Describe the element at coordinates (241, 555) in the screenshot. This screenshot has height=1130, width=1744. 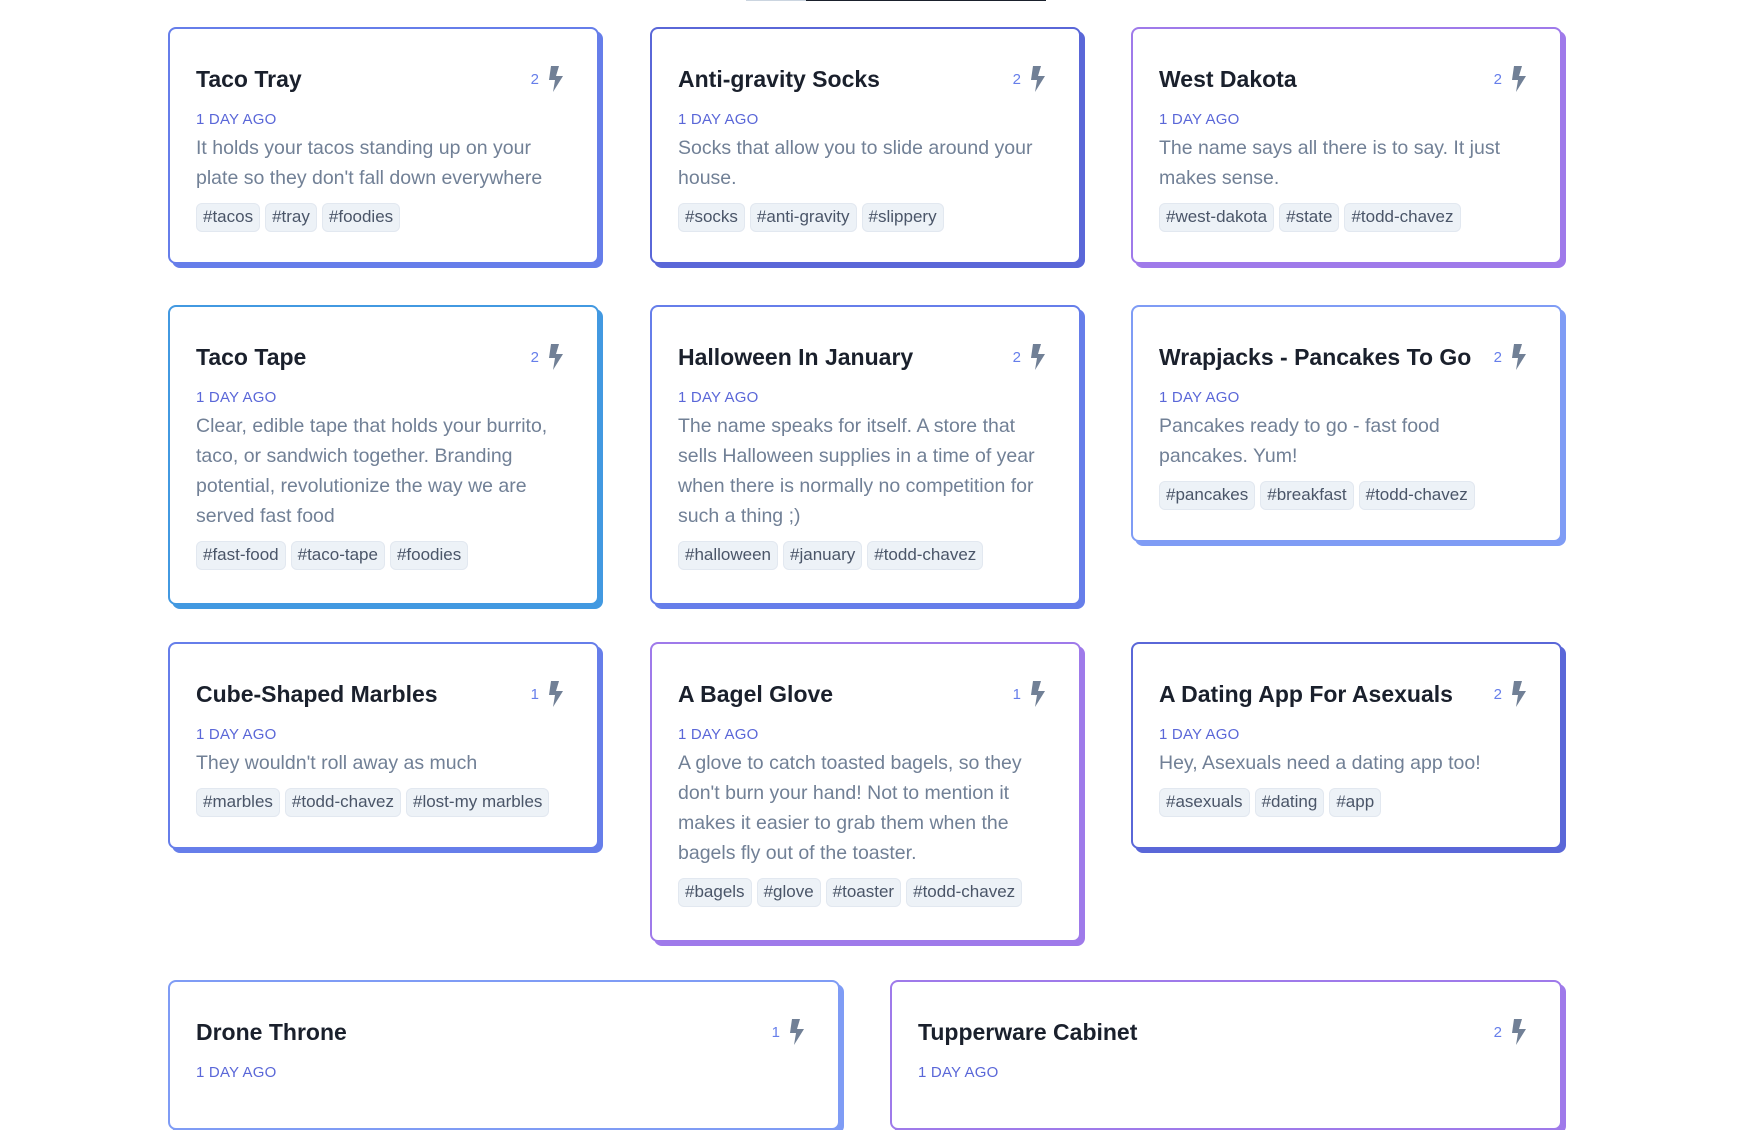
I see `tag: #fast-food` at that location.